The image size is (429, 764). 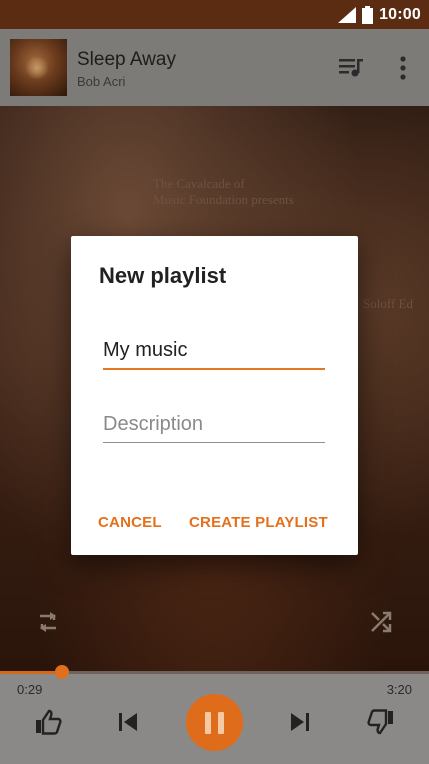 I want to click on create-playlist-button: CREATE PLAYLIST, so click(x=258, y=522).